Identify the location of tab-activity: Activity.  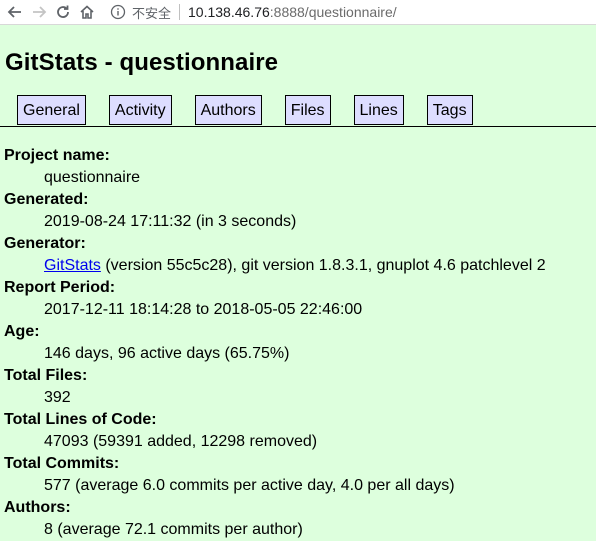
(140, 110).